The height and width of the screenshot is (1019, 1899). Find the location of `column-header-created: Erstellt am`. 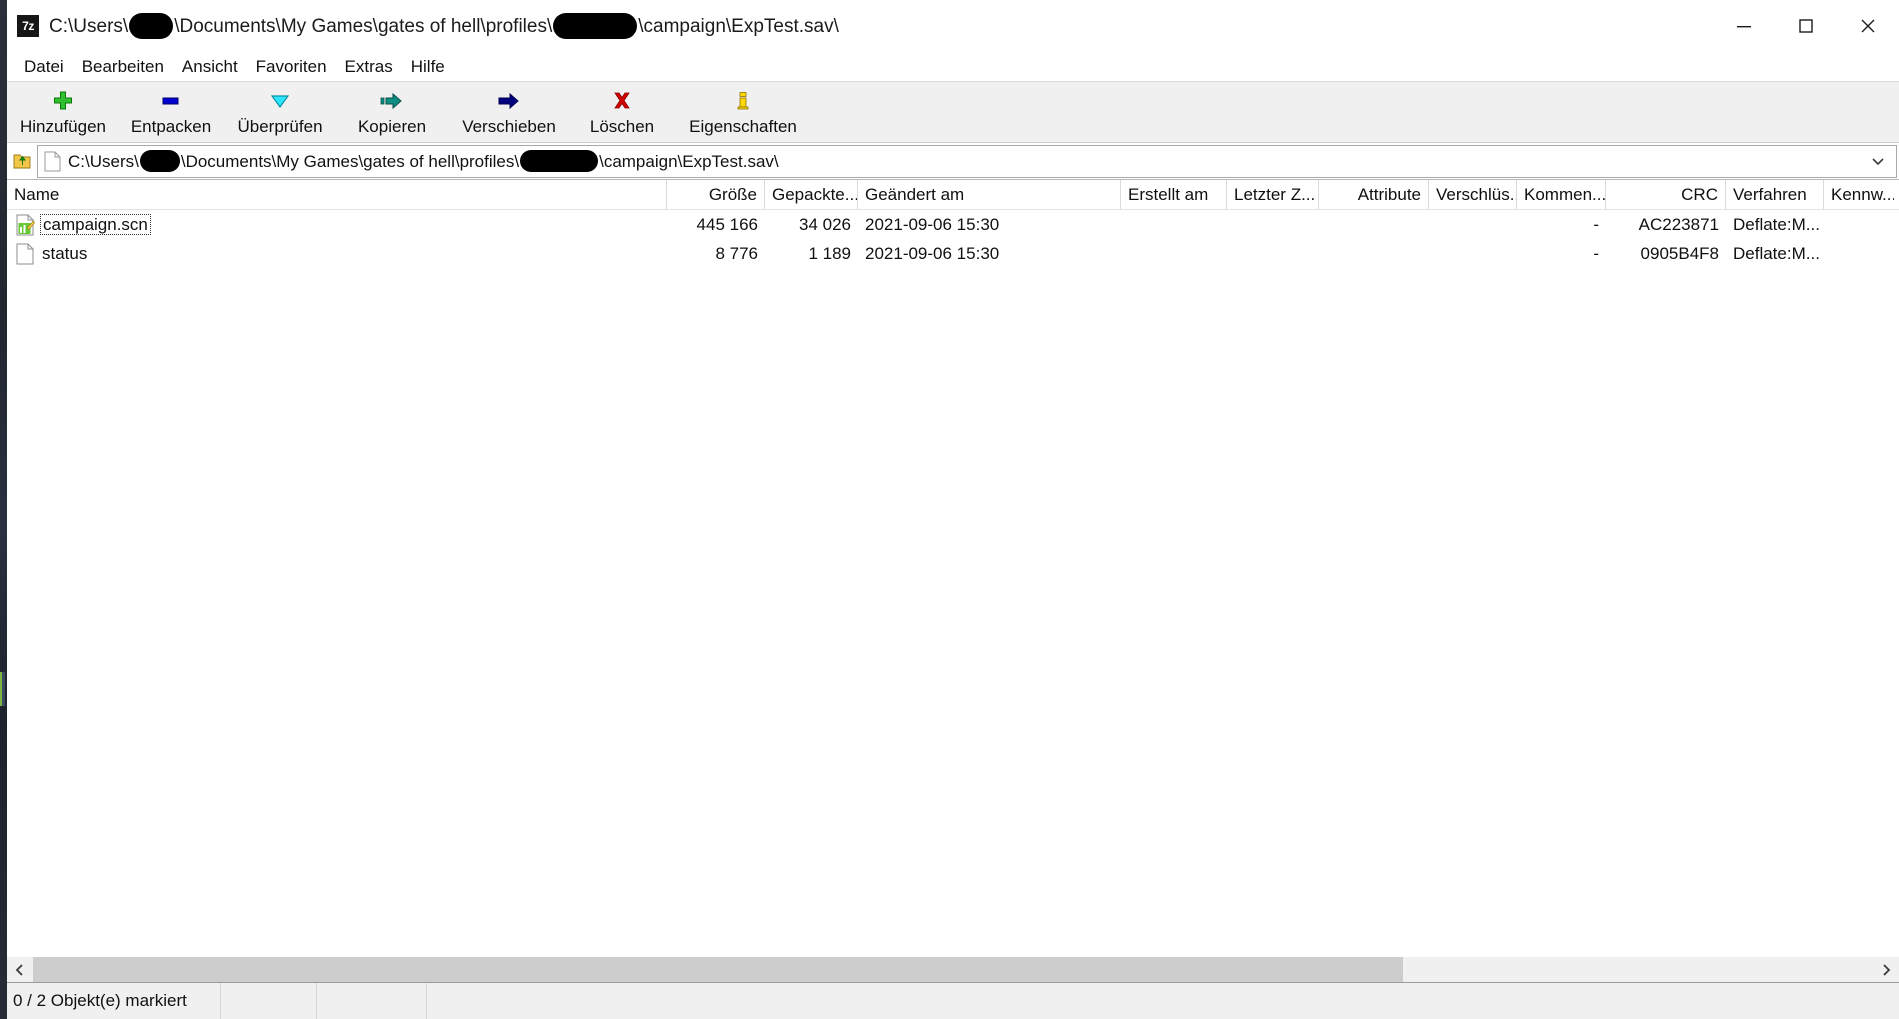

column-header-created: Erstellt am is located at coordinates (1174, 194).